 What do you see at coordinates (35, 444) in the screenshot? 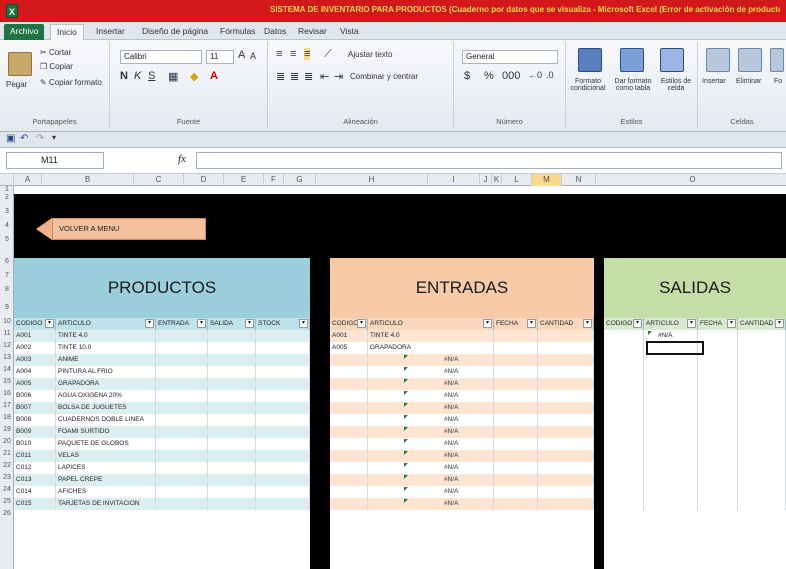
I see `productos-codigo-cell: B010` at bounding box center [35, 444].